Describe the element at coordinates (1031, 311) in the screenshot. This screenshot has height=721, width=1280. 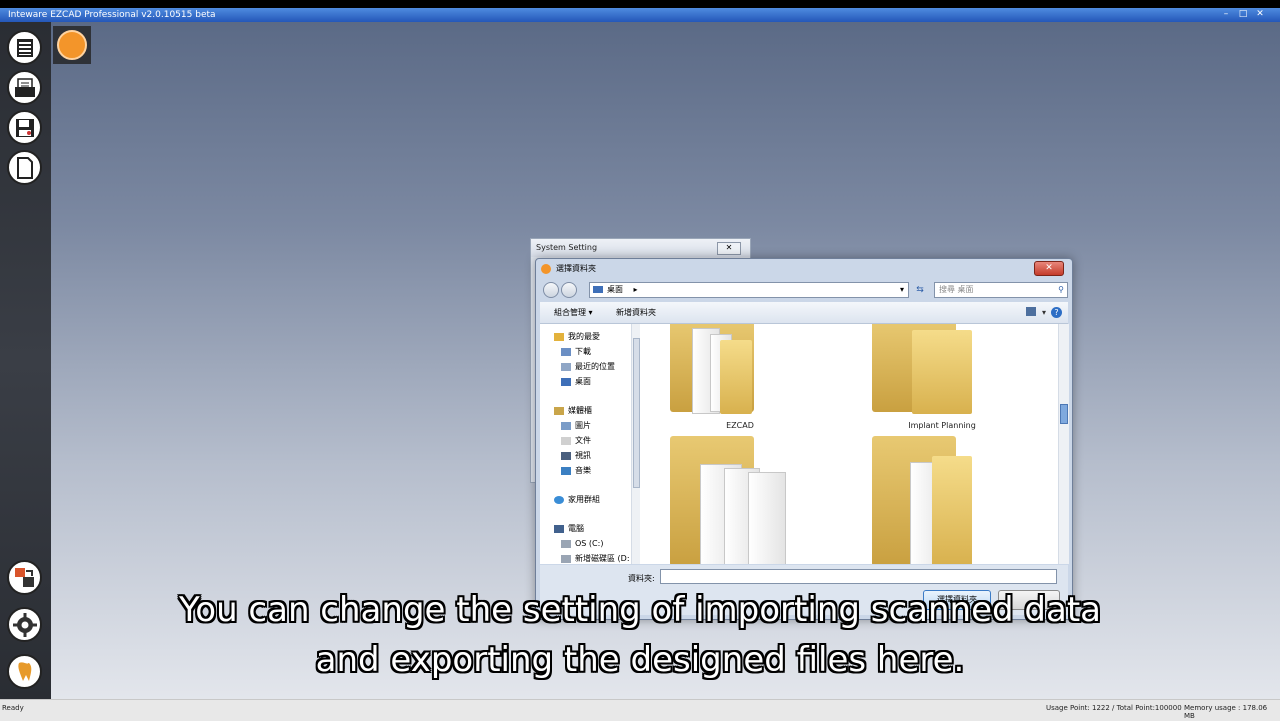
I see `view-icon` at that location.